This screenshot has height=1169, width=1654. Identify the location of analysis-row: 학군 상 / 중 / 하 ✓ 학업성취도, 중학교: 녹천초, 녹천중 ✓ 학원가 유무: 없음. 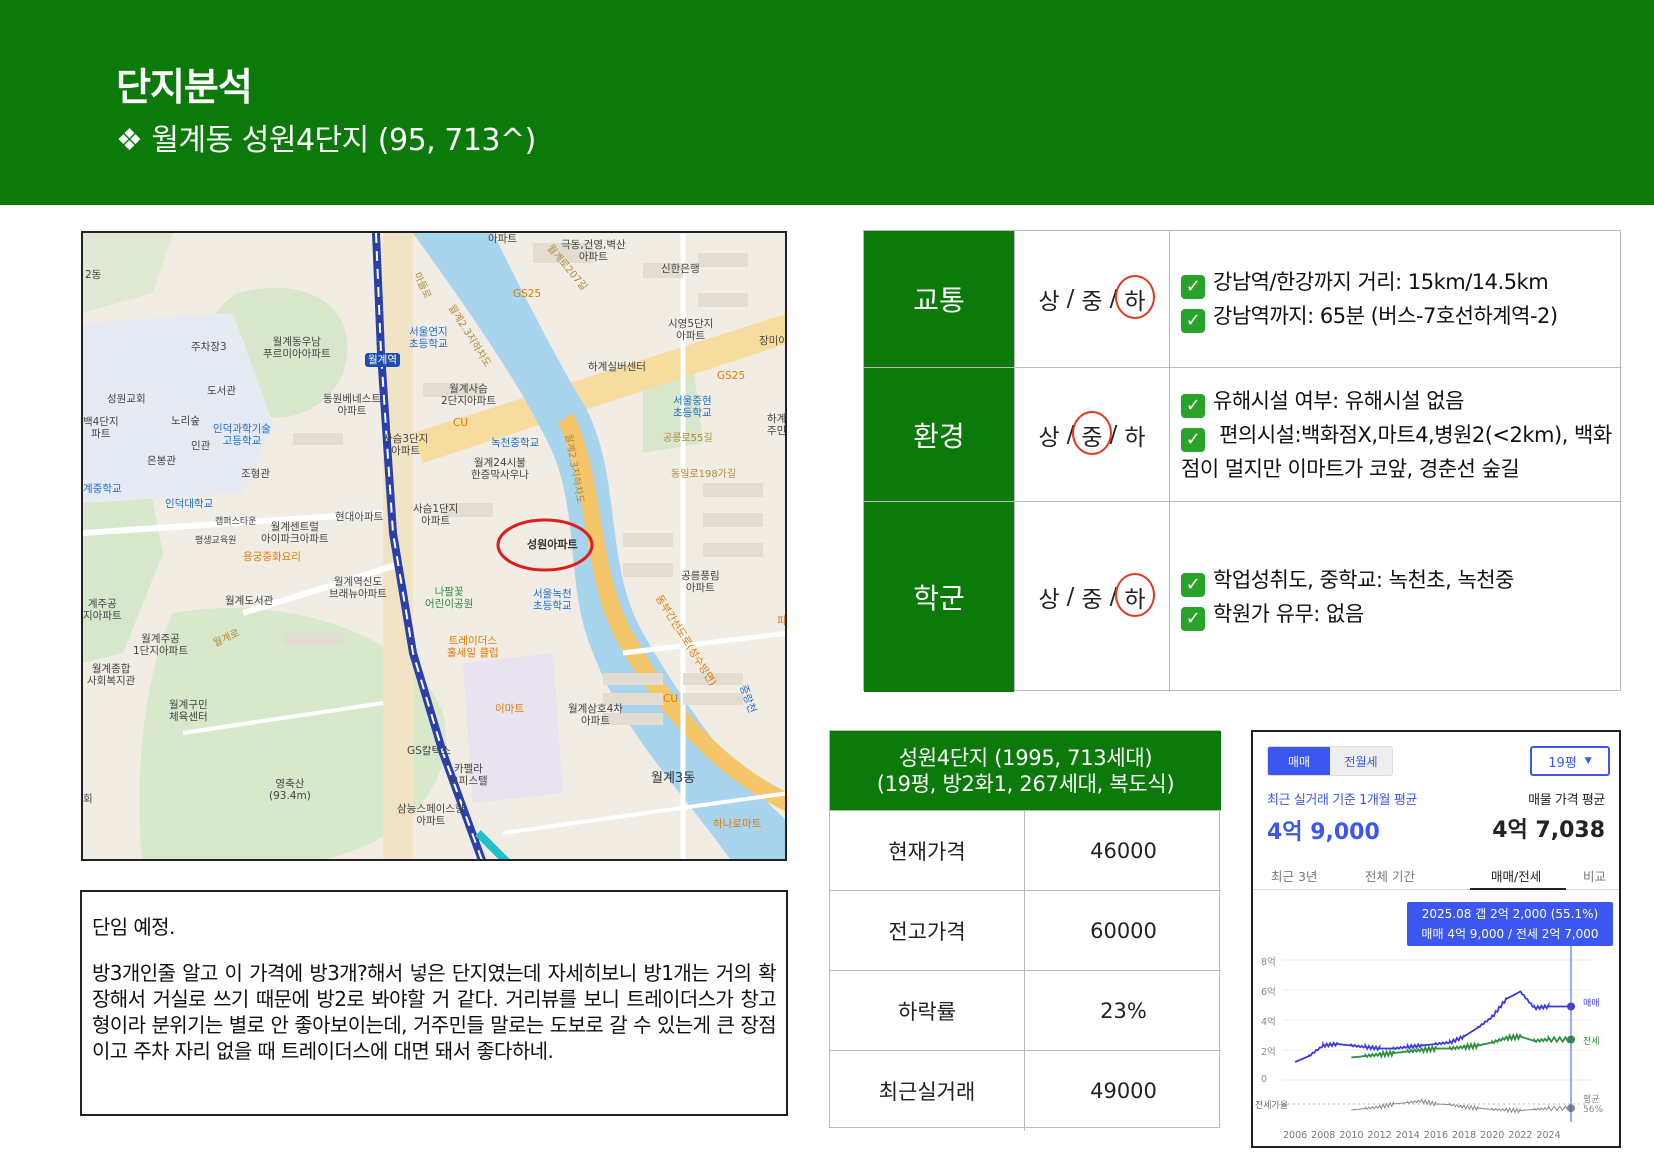
(1243, 597).